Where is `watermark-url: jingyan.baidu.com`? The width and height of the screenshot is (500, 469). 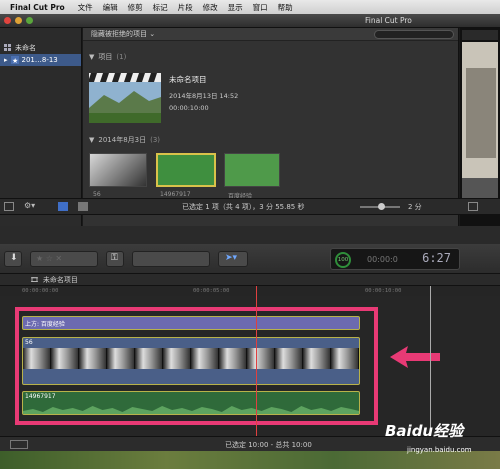 watermark-url: jingyan.baidu.com is located at coordinates (439, 450).